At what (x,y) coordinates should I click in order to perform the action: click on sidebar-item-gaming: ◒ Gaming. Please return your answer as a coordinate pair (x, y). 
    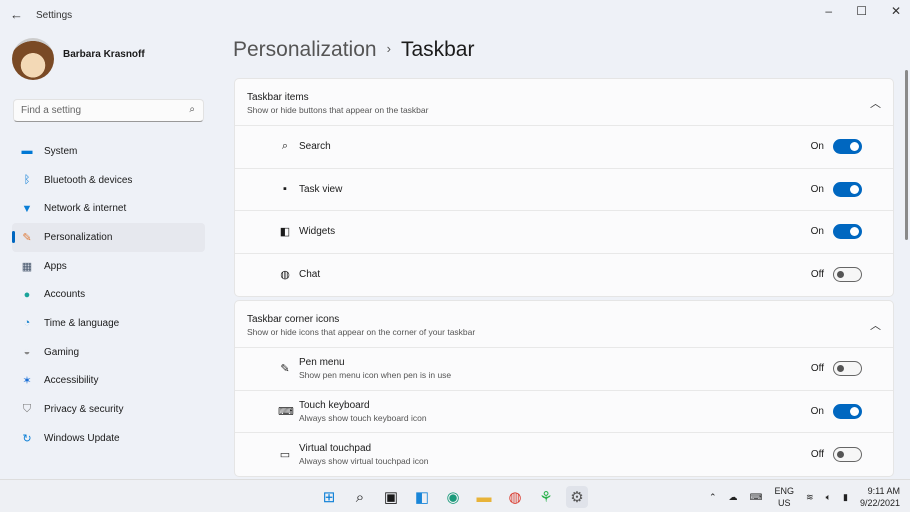
    Looking at the image, I should click on (108, 352).